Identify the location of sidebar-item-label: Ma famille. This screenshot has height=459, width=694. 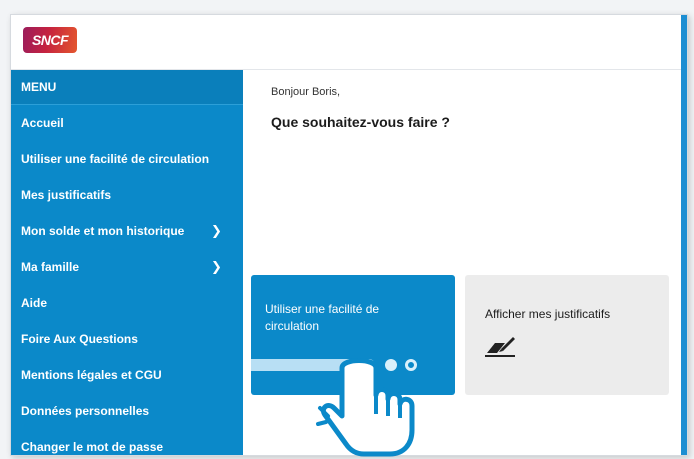
(50, 267).